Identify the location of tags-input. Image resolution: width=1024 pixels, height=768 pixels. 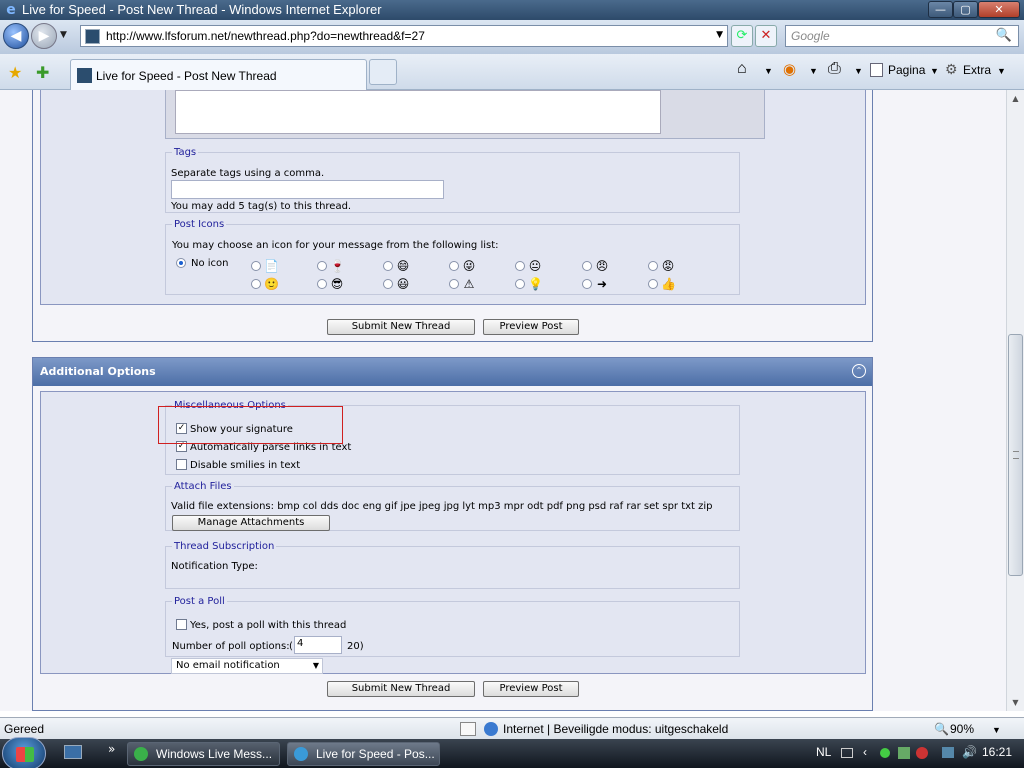
(307, 189).